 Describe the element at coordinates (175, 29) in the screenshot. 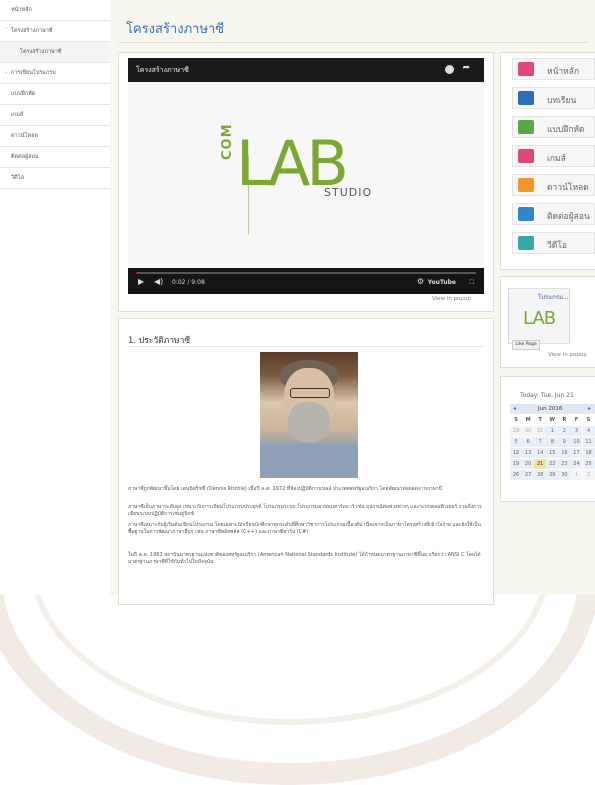

I see `page-title: โครงสร้างภาษาซี` at that location.